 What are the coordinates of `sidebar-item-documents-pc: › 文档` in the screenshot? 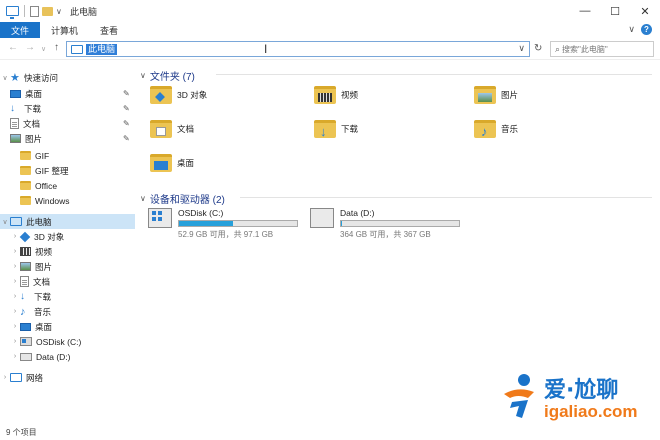 It's located at (30, 281).